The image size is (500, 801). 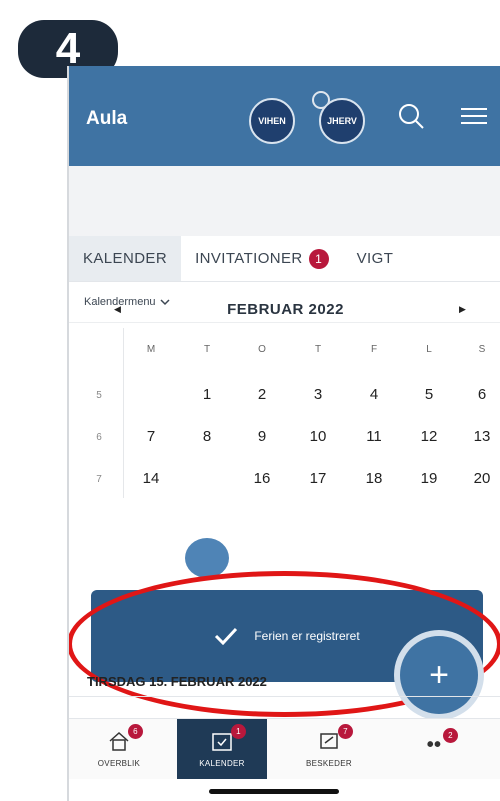 What do you see at coordinates (345, 731) in the screenshot?
I see `beskeder-badge: 7` at bounding box center [345, 731].